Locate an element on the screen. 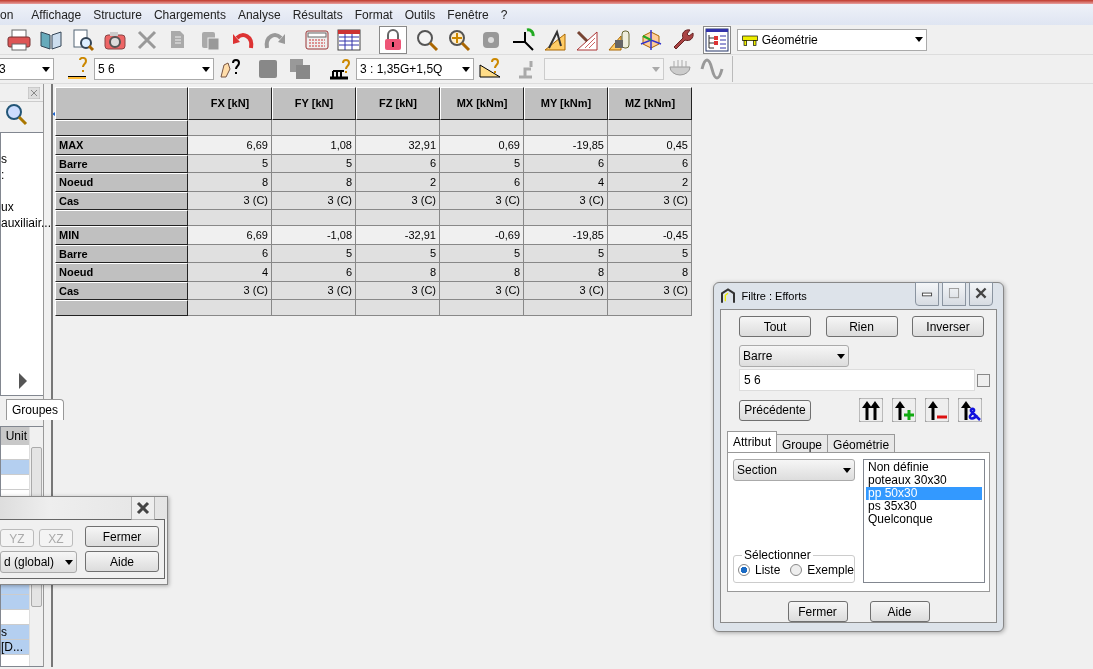  table-cell: -32,91 is located at coordinates (398, 235).